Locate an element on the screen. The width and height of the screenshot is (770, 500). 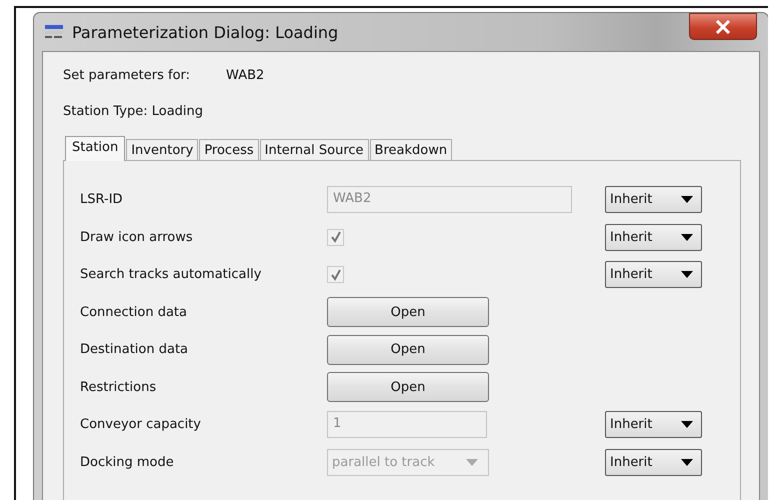
field-label: Search tracks automatically is located at coordinates (171, 274).